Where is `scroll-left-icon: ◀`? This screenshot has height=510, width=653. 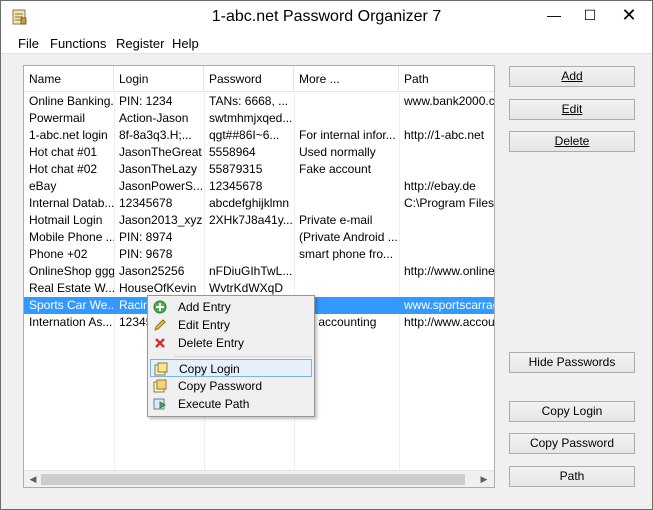
scroll-left-icon: ◀ is located at coordinates (33, 479).